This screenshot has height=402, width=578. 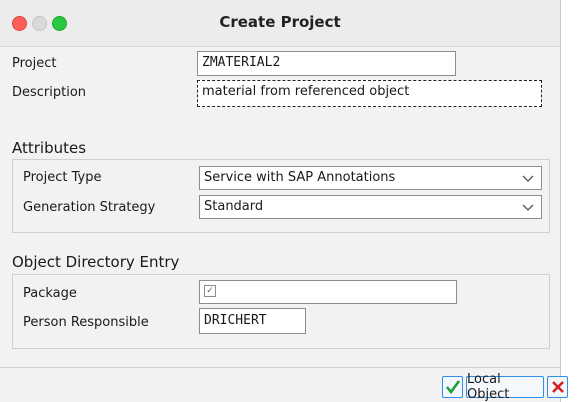 What do you see at coordinates (86, 322) in the screenshot?
I see `person-responsible-label: Person Responsible` at bounding box center [86, 322].